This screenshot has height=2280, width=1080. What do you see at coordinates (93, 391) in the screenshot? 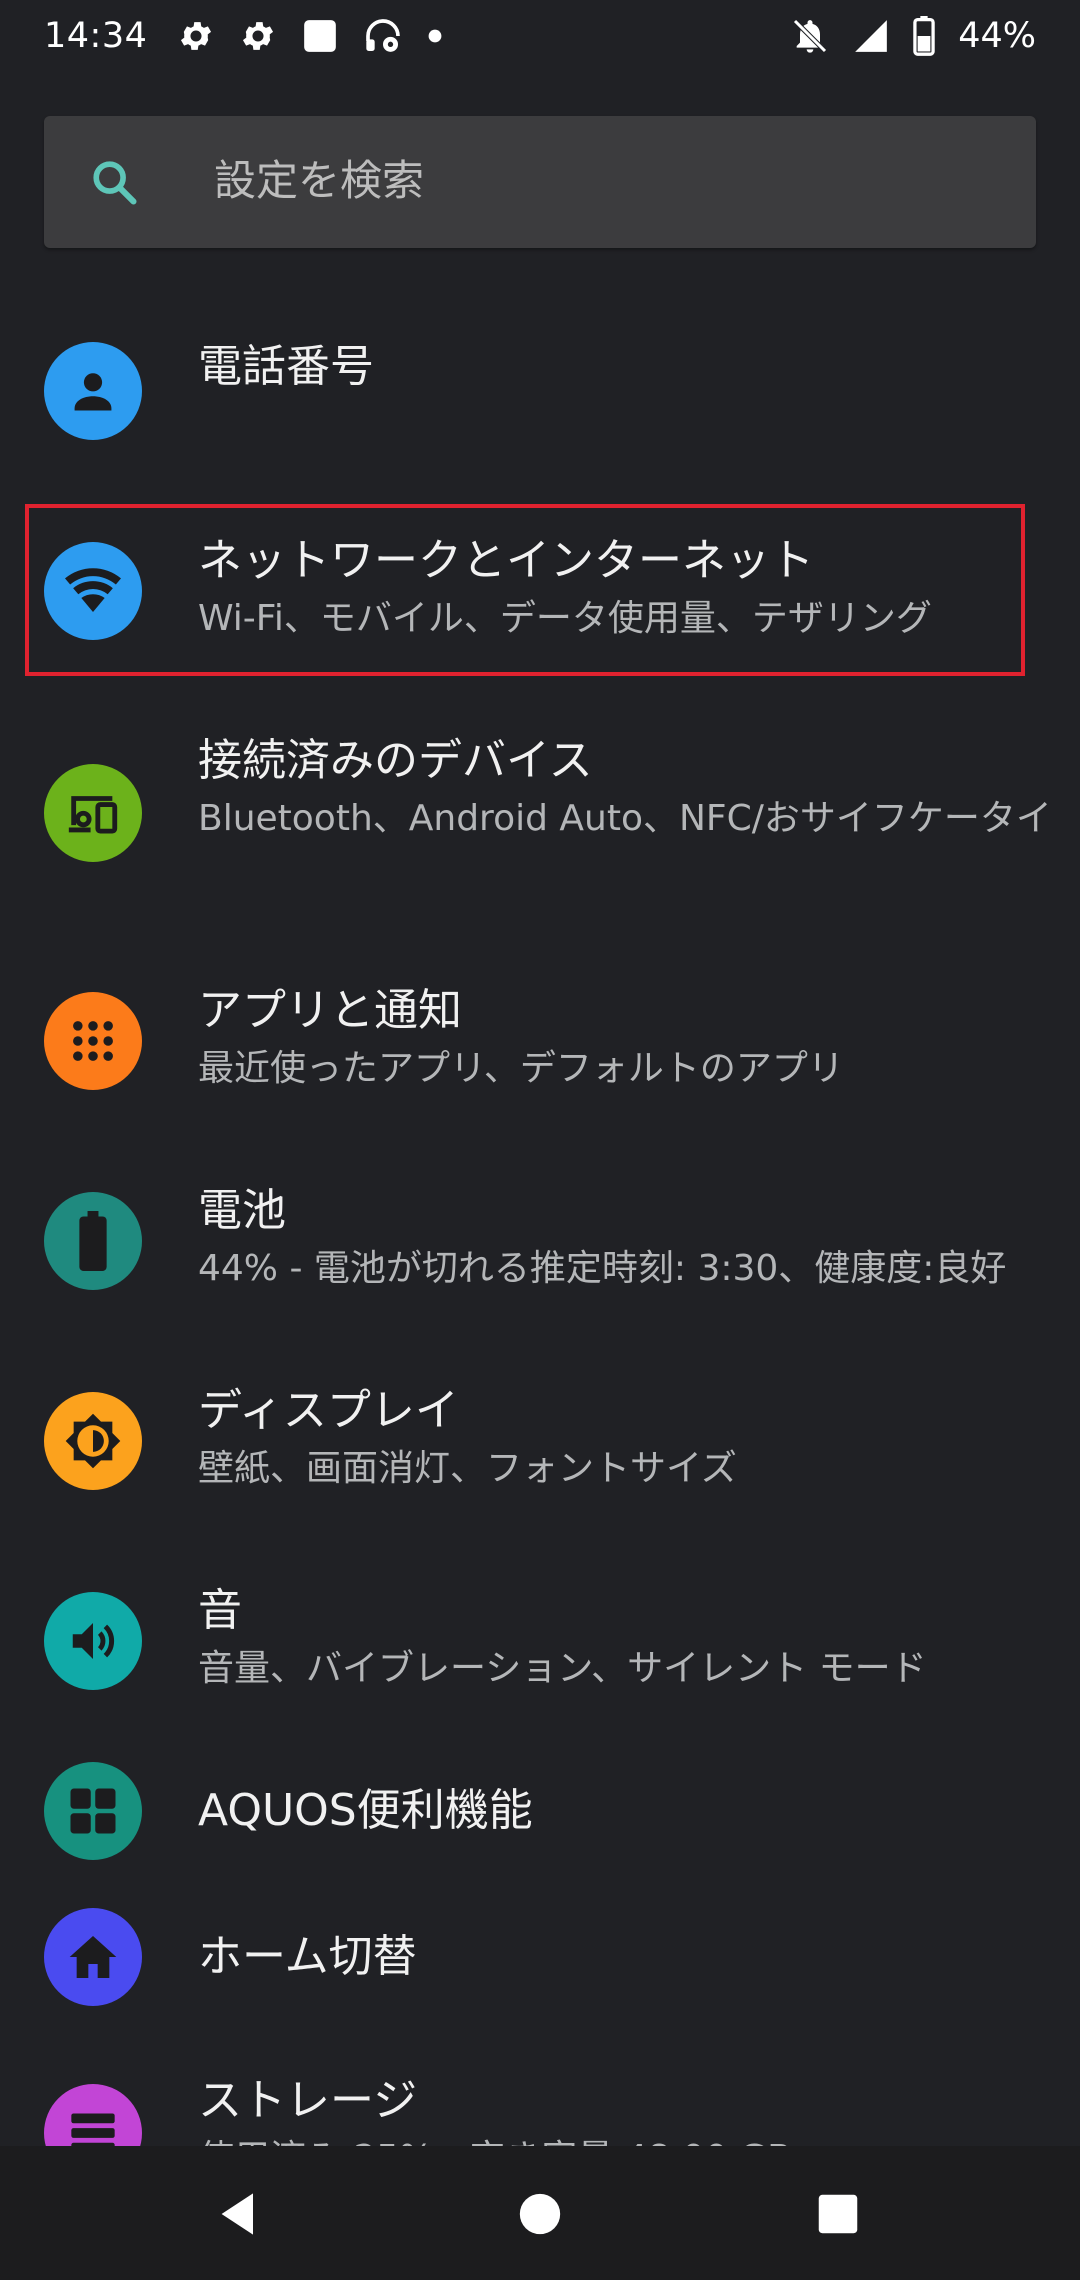
I see `person-icon` at bounding box center [93, 391].